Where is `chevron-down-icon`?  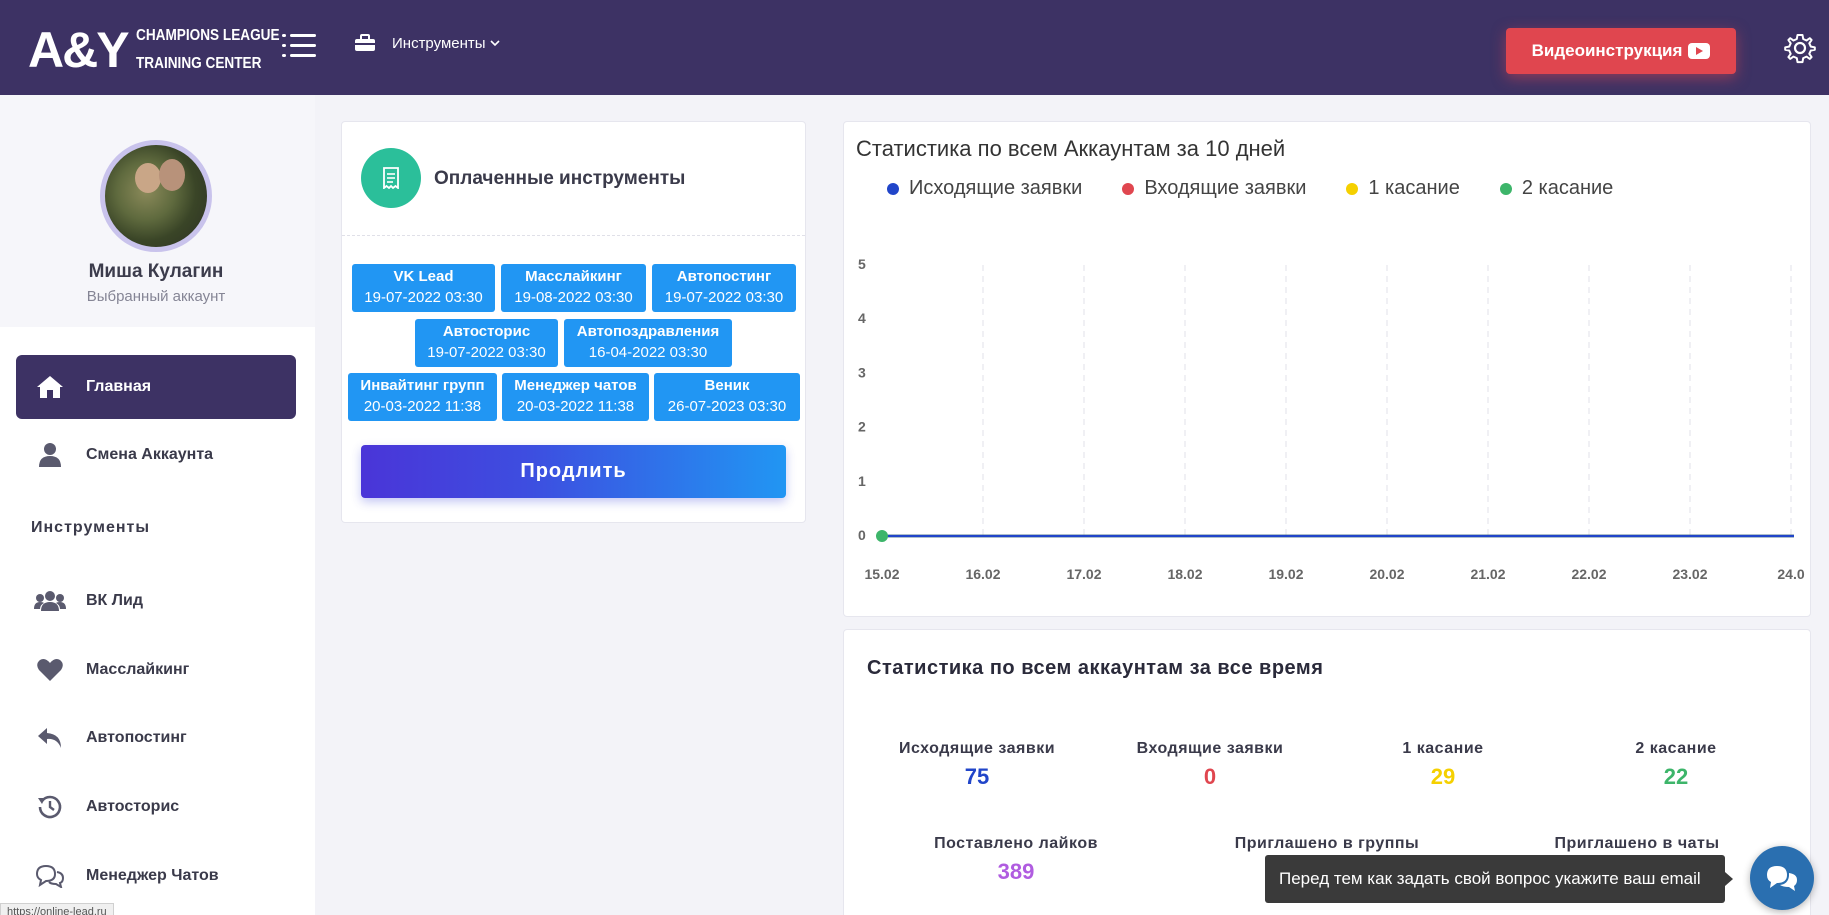 chevron-down-icon is located at coordinates (494, 43).